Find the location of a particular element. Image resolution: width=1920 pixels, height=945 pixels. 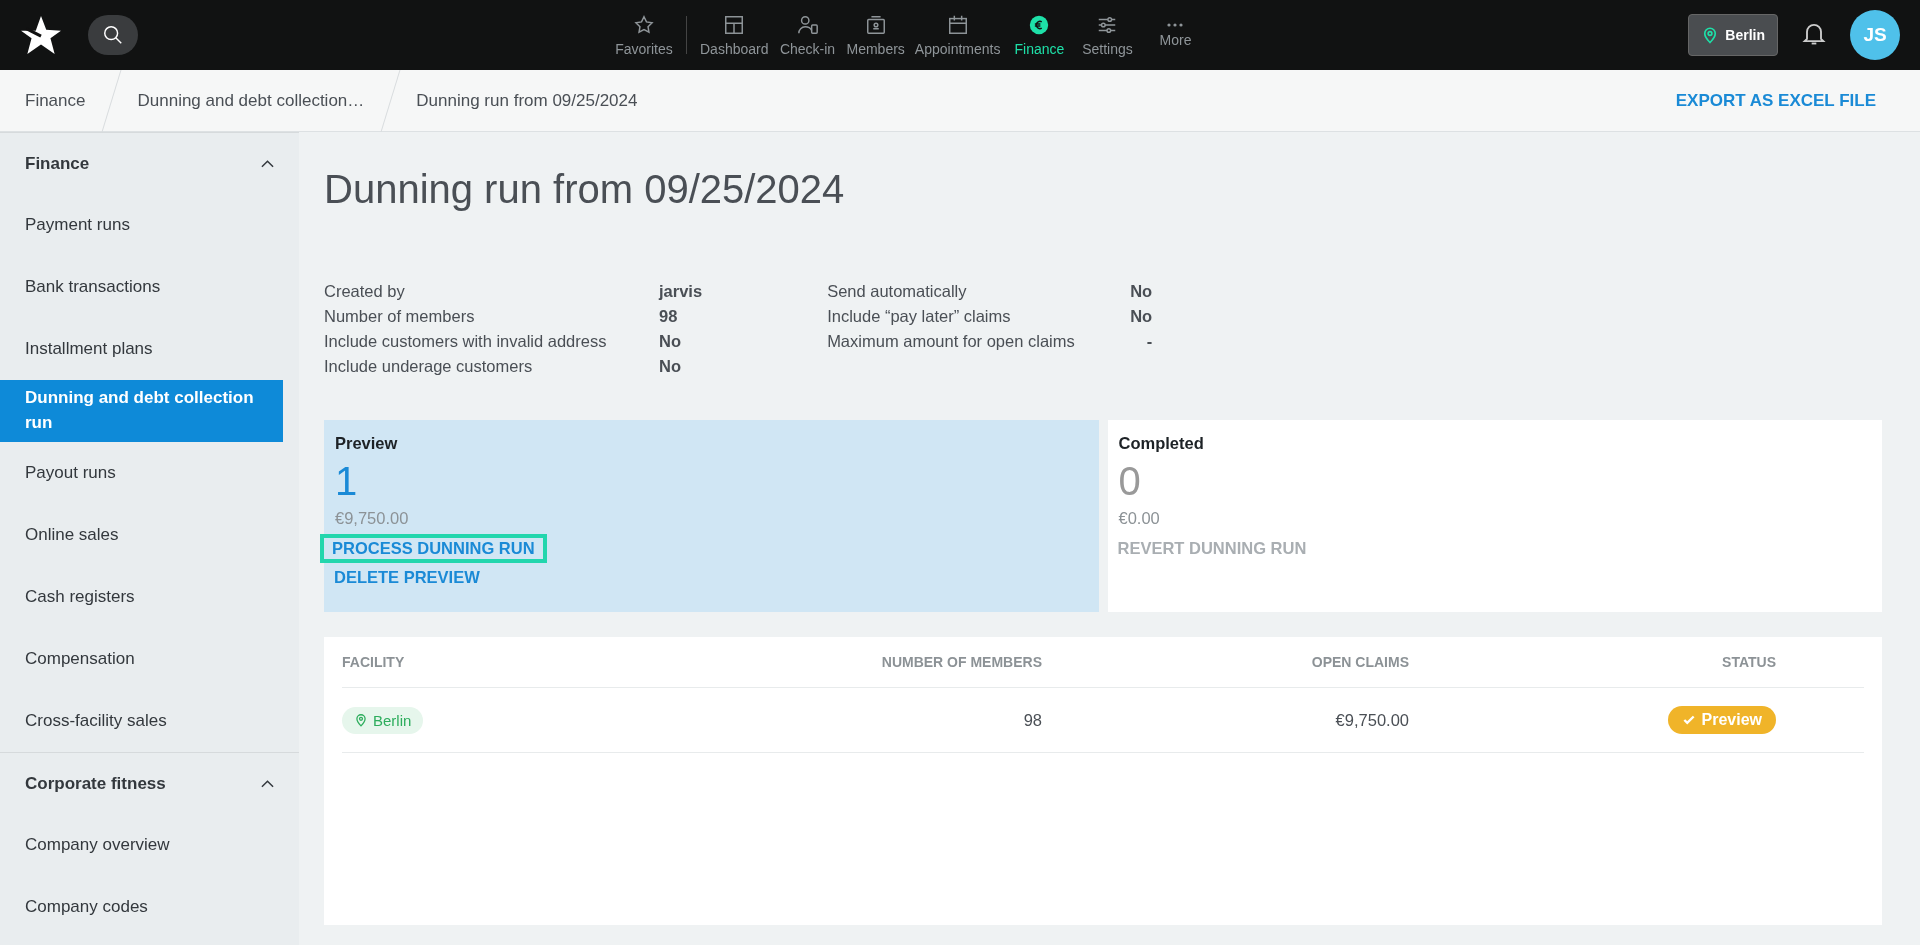

detail-label: Send automatically is located at coordinates (897, 291).